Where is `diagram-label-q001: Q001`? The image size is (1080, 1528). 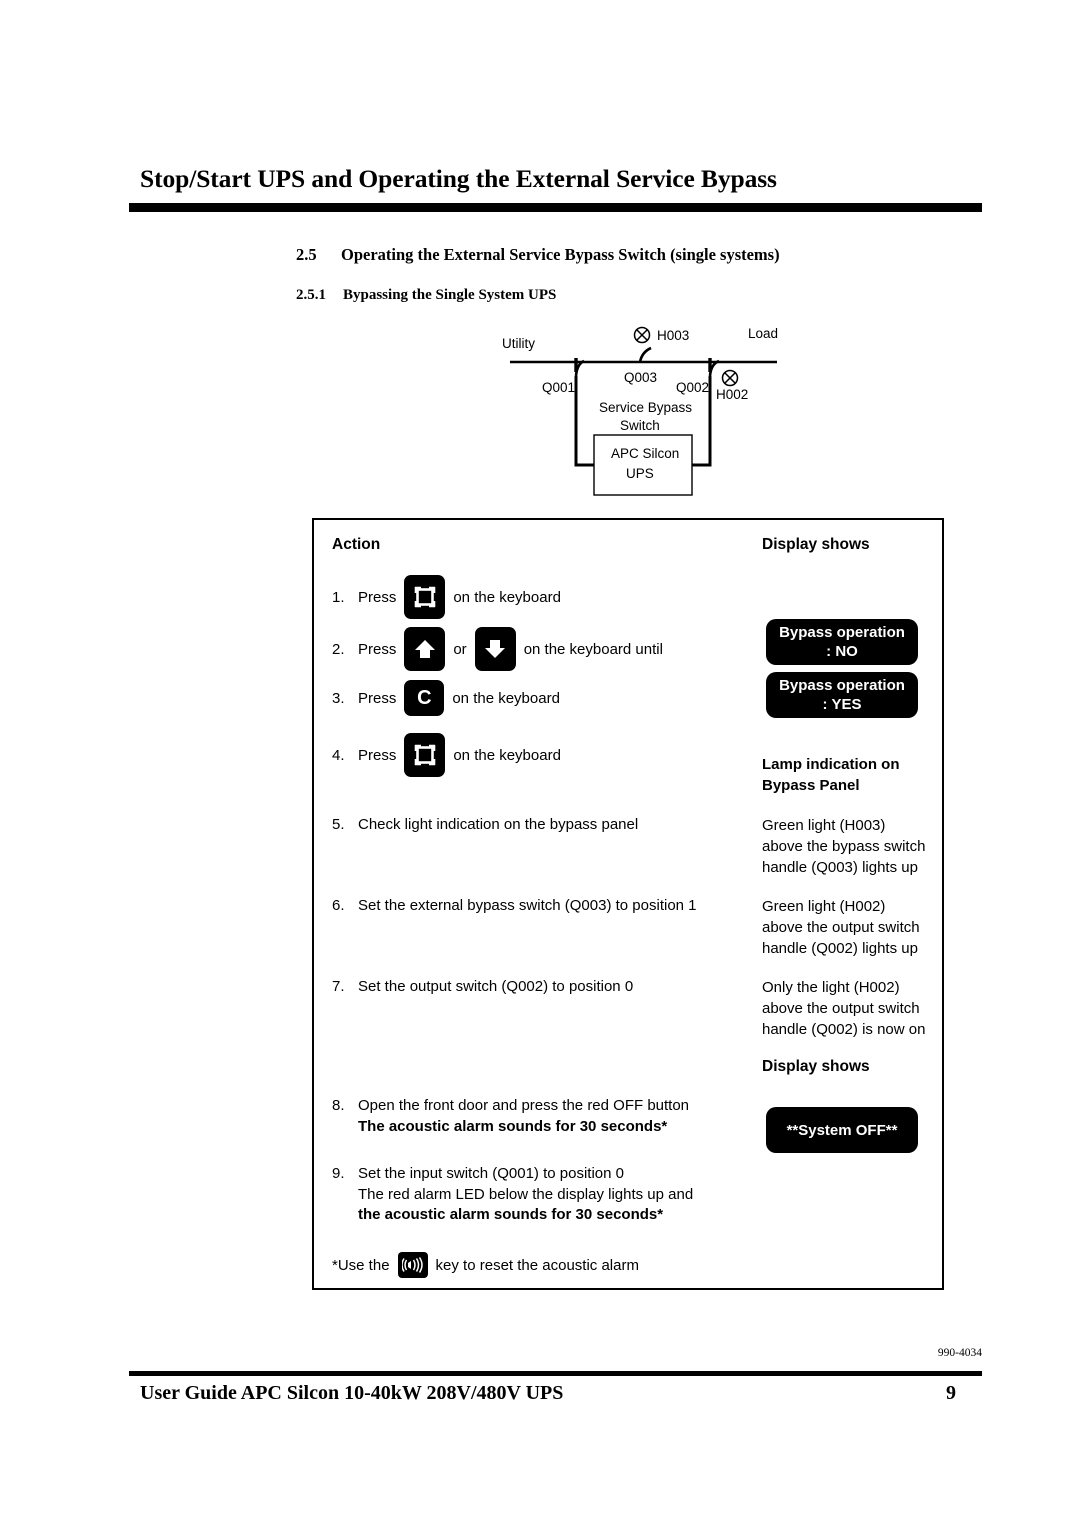
diagram-label-q001: Q001 is located at coordinates (558, 387).